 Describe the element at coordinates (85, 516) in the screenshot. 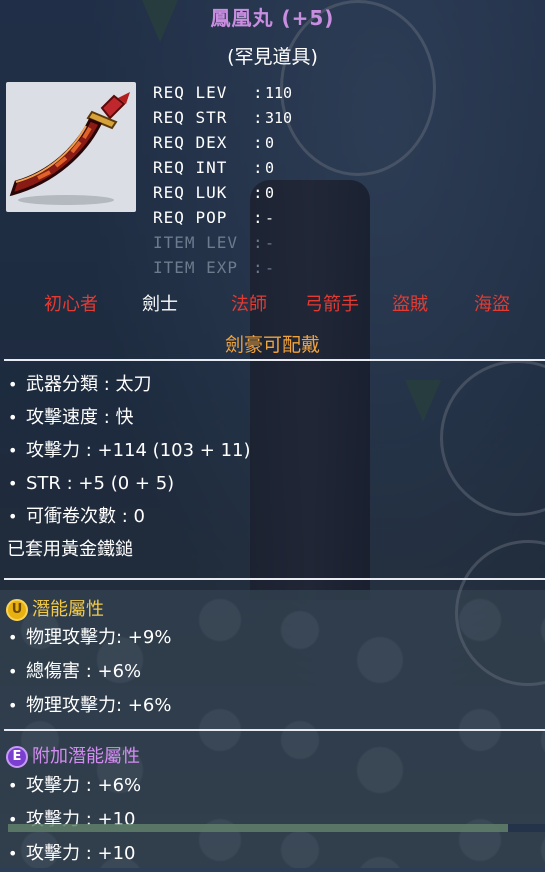

I see `stat-text: 可衝卷次數 : 0` at that location.